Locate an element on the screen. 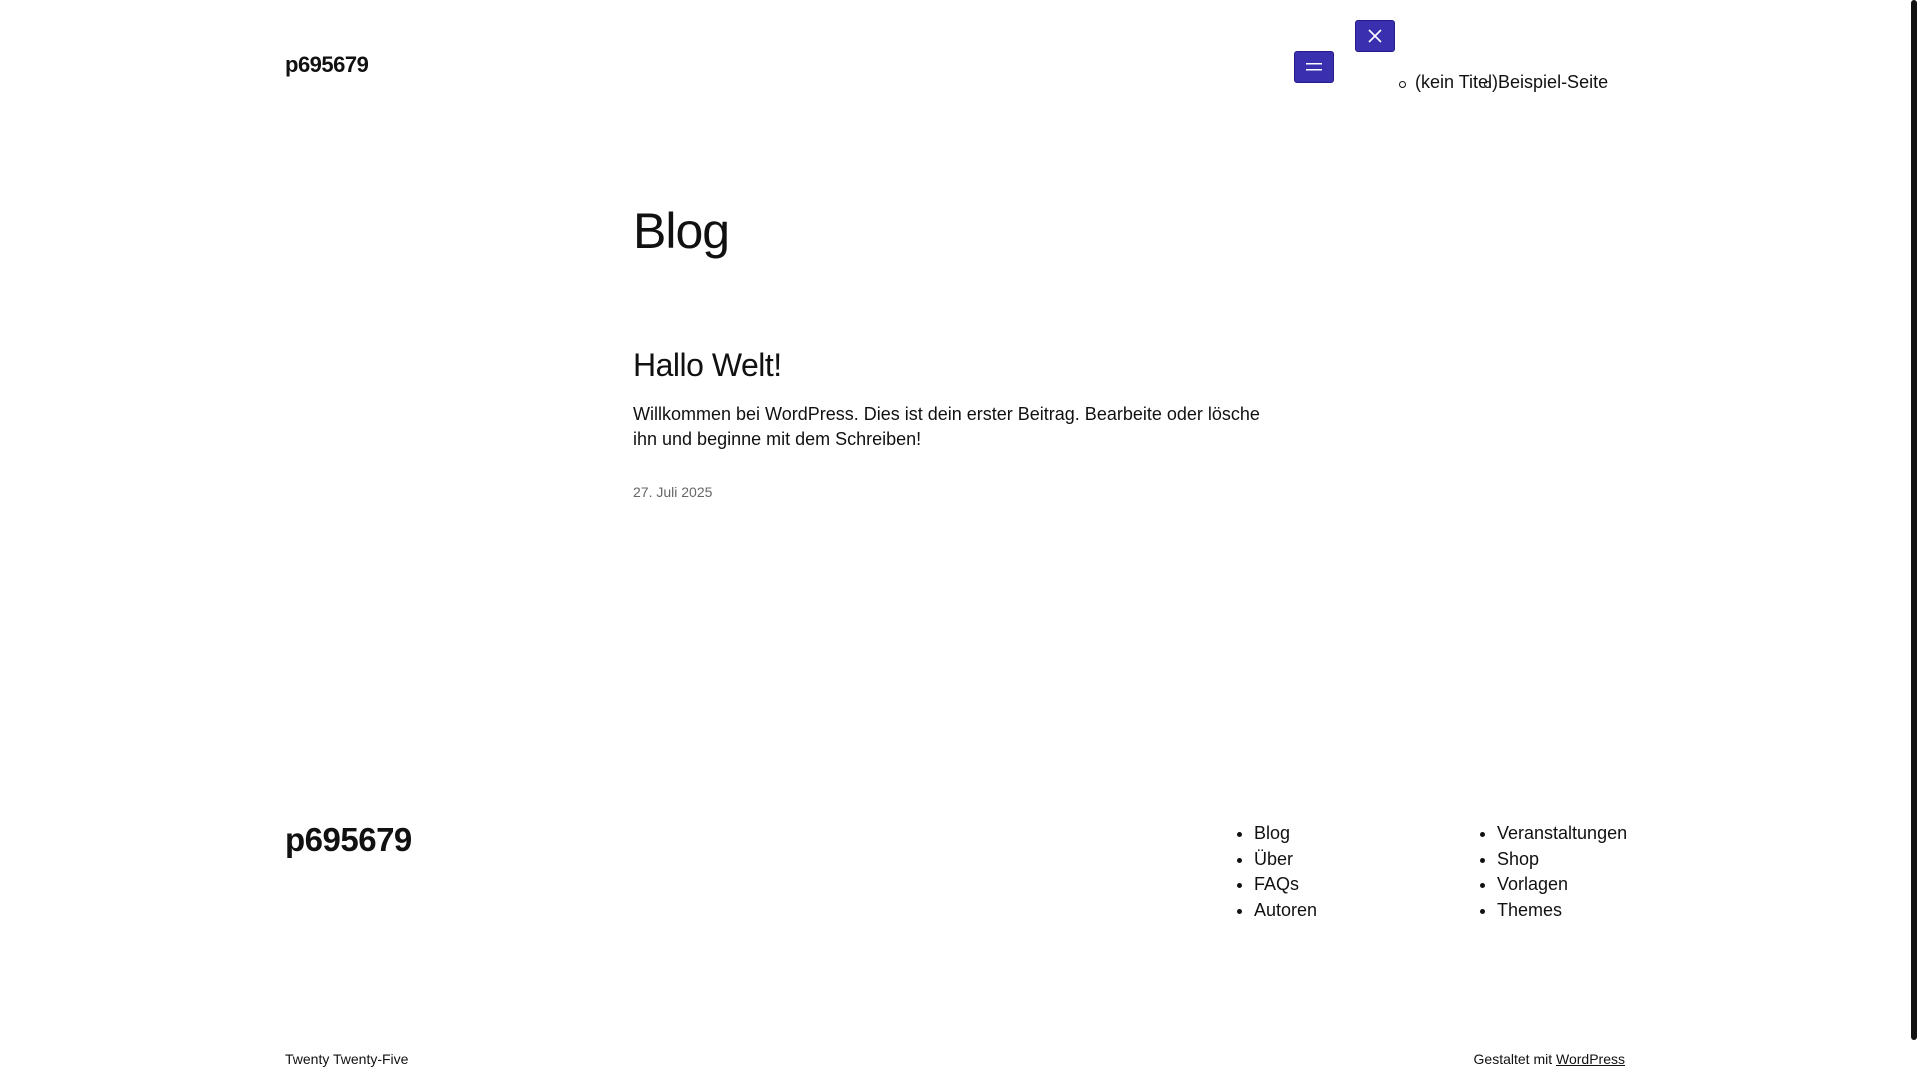 The width and height of the screenshot is (1920, 1080). footer-navigation-primary: Blog Über FAQs Autoren is located at coordinates (1276, 872).